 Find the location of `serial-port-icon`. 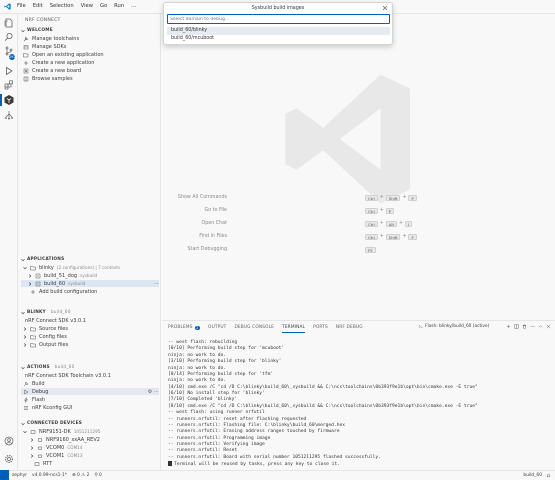

serial-port-icon is located at coordinates (40, 448).